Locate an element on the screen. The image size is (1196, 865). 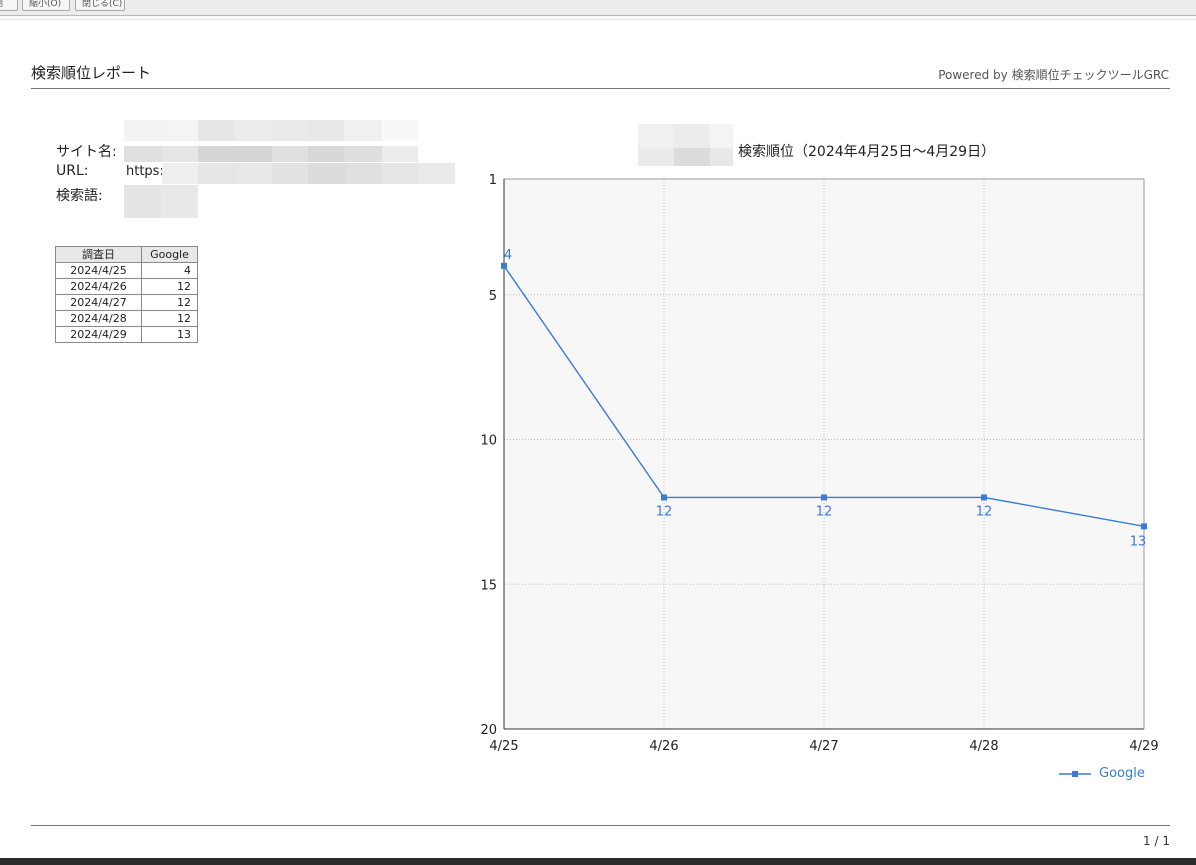
data-label: 13 is located at coordinates (1138, 541).